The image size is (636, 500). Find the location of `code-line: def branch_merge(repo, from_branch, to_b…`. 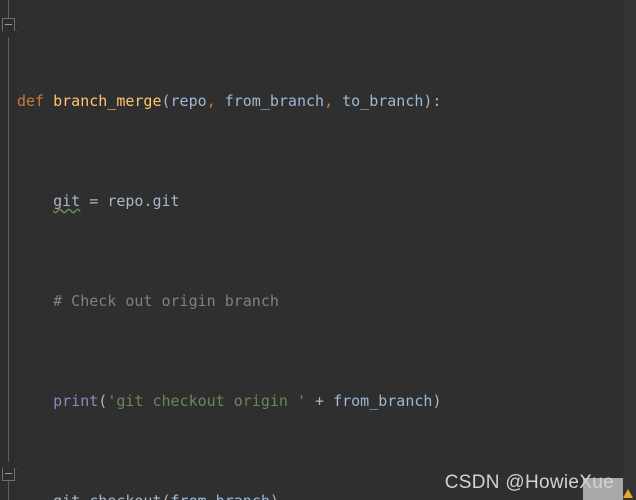

code-line: def branch_merge(repo, from_branch, to_b… is located at coordinates (229, 101).